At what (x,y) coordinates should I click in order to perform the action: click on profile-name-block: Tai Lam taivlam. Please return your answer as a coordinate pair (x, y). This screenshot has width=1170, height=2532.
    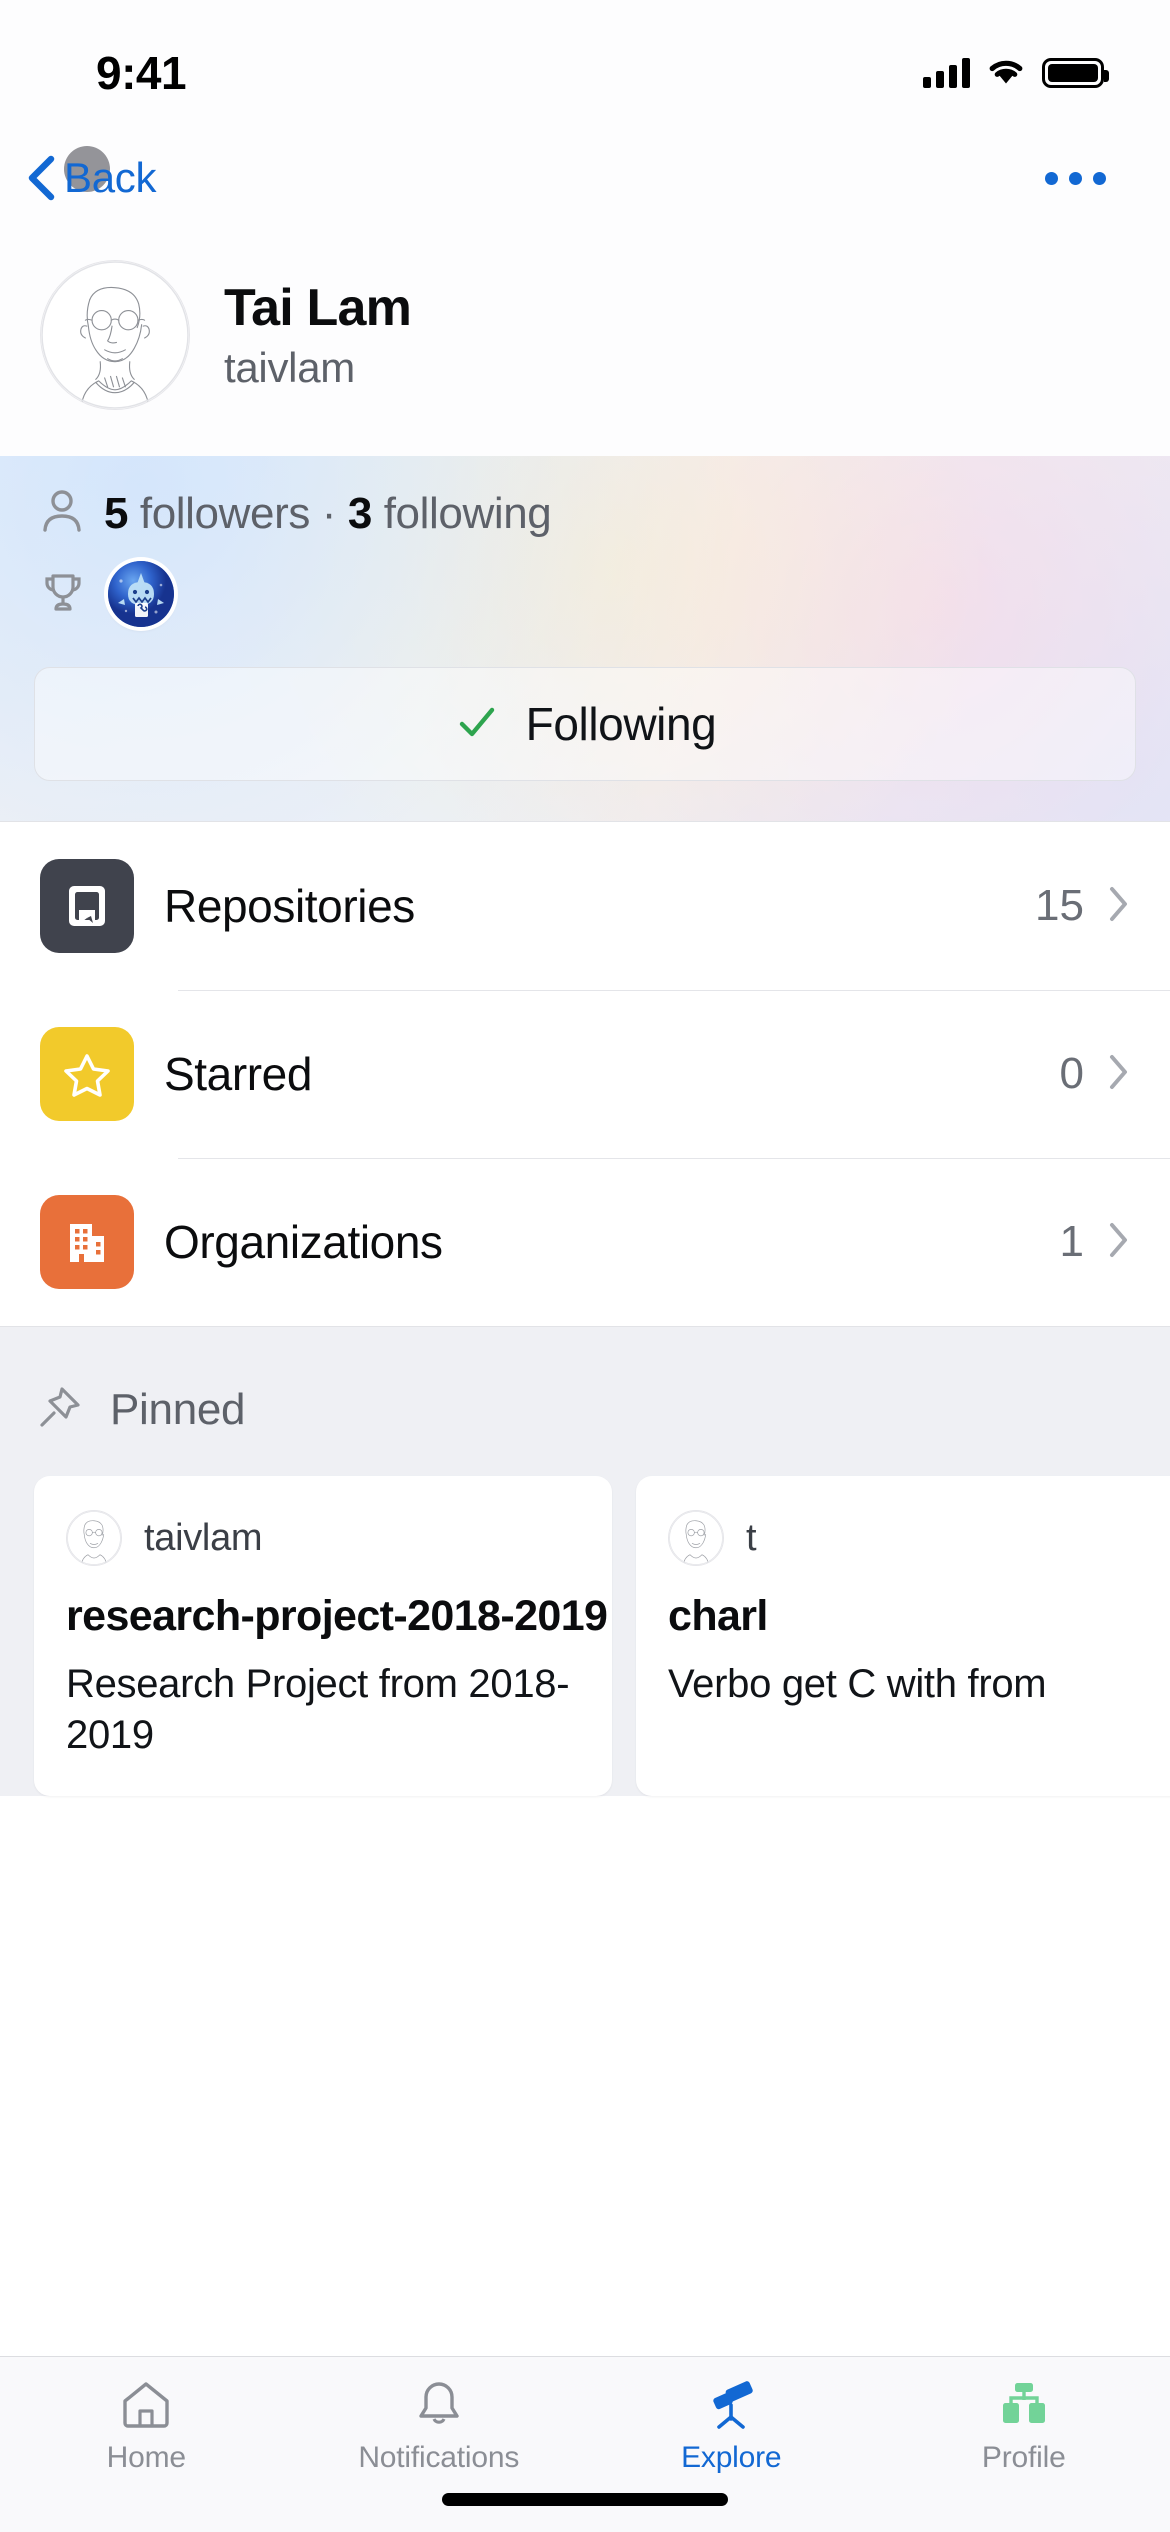
    Looking at the image, I should click on (318, 335).